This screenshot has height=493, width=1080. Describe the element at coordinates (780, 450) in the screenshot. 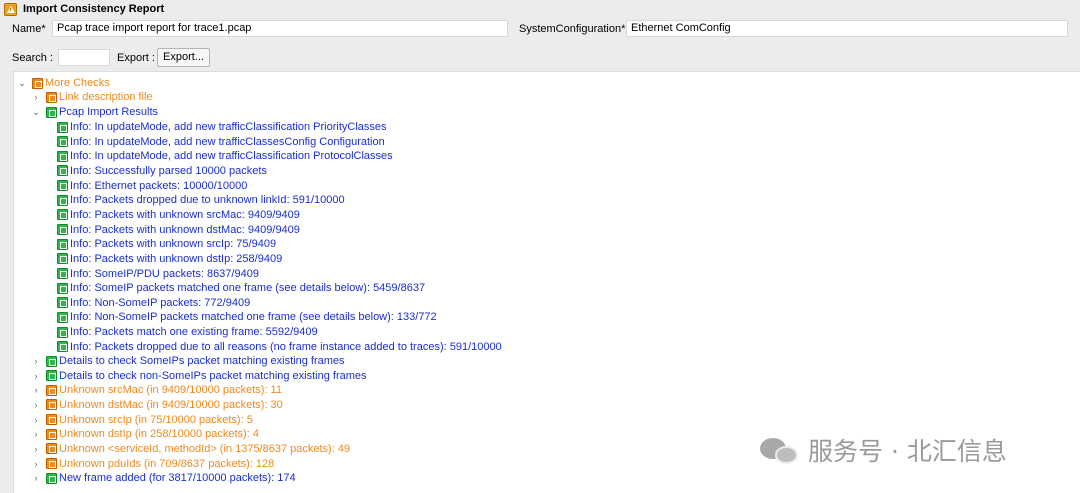

I see `wechat-icon` at that location.